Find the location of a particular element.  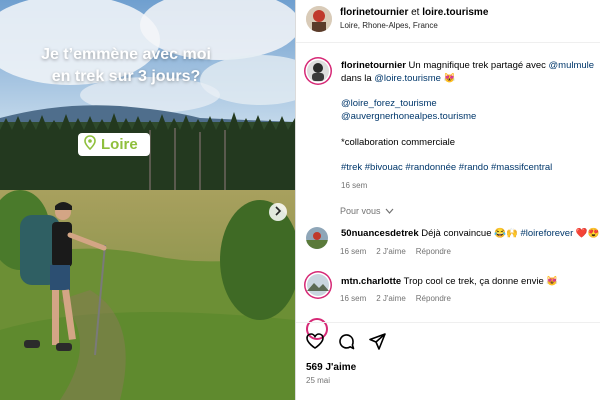

comment-2-meta: 16 sem 2 J'aime Répondre is located at coordinates (400, 298).